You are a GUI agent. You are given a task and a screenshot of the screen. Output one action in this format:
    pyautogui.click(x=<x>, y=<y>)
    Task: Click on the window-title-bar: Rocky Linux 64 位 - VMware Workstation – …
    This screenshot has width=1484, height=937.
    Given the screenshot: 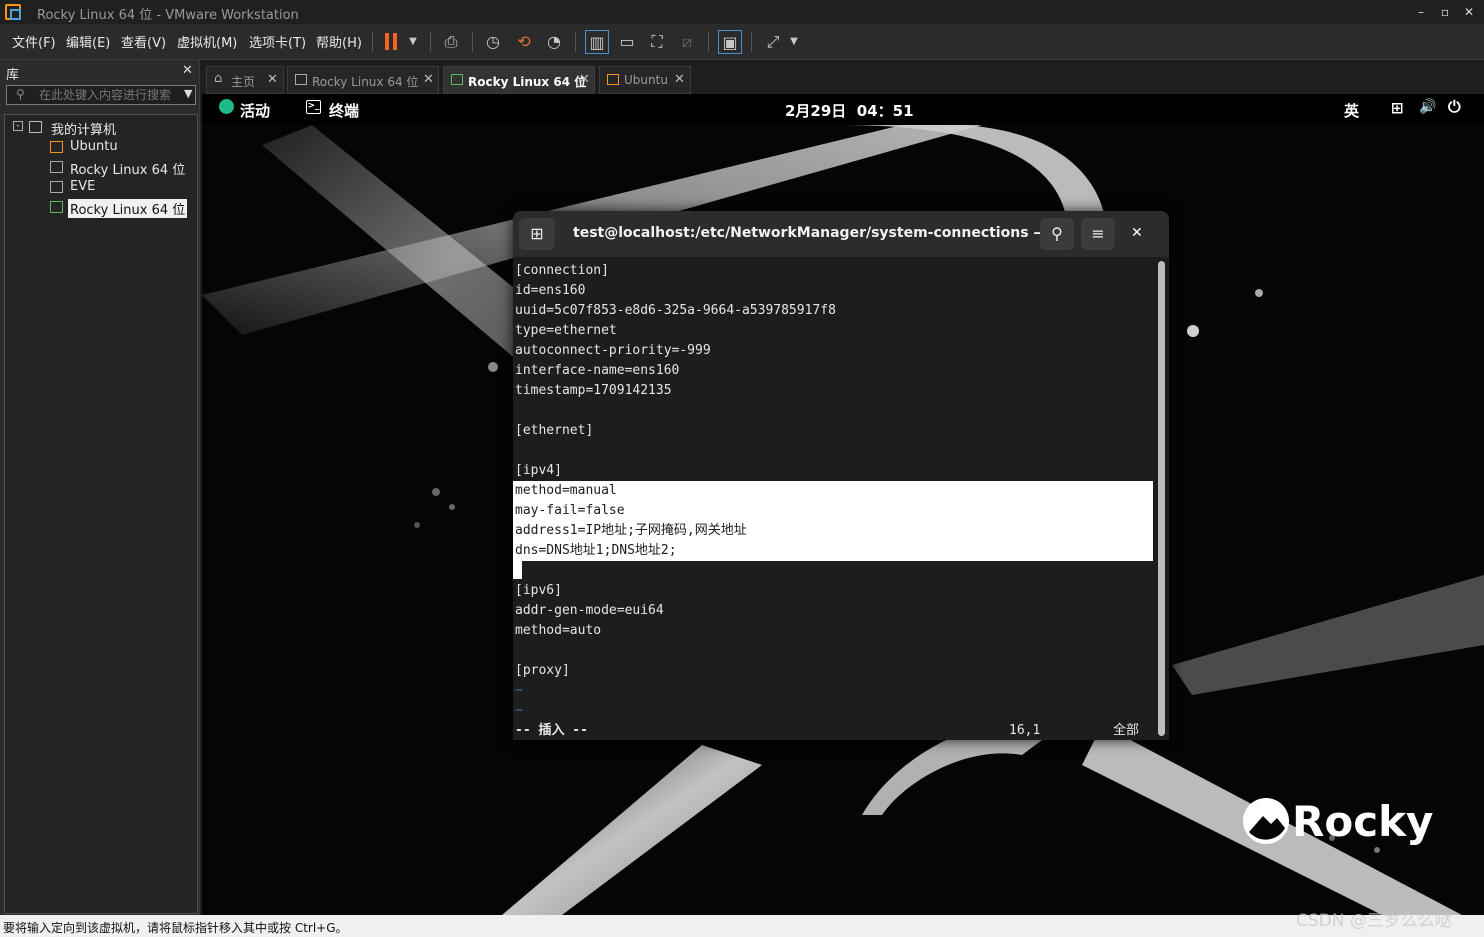 What is the action you would take?
    pyautogui.click(x=742, y=12)
    